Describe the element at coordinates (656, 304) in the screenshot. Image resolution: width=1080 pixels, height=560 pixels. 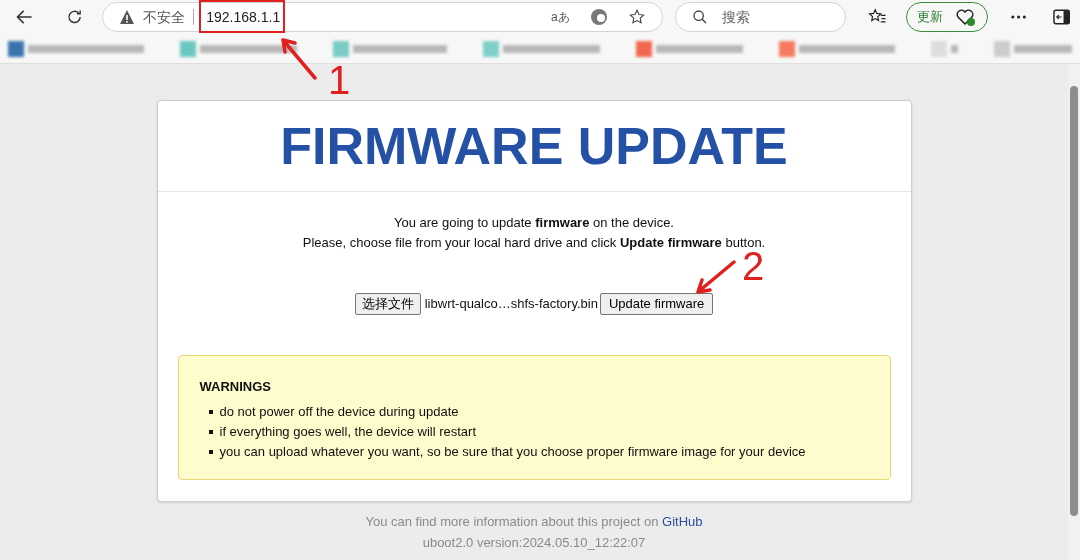
I see `update-firmware-button: Update firmware` at that location.